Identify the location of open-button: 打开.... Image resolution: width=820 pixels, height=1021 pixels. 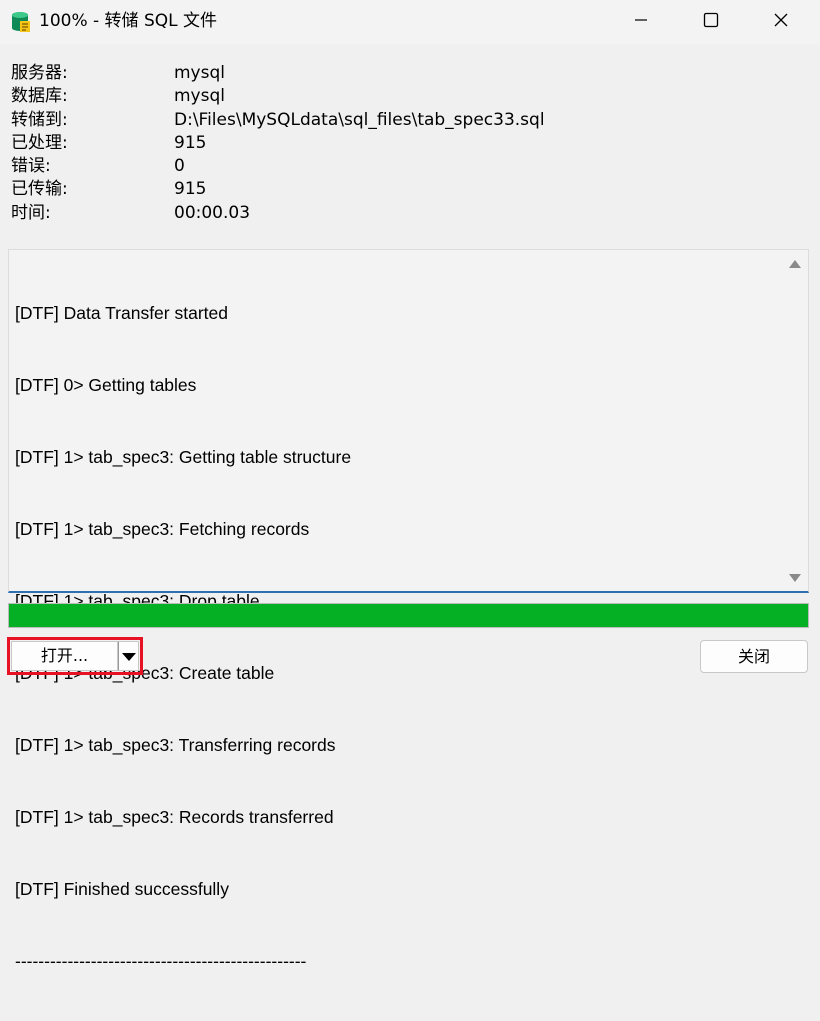
(64, 656).